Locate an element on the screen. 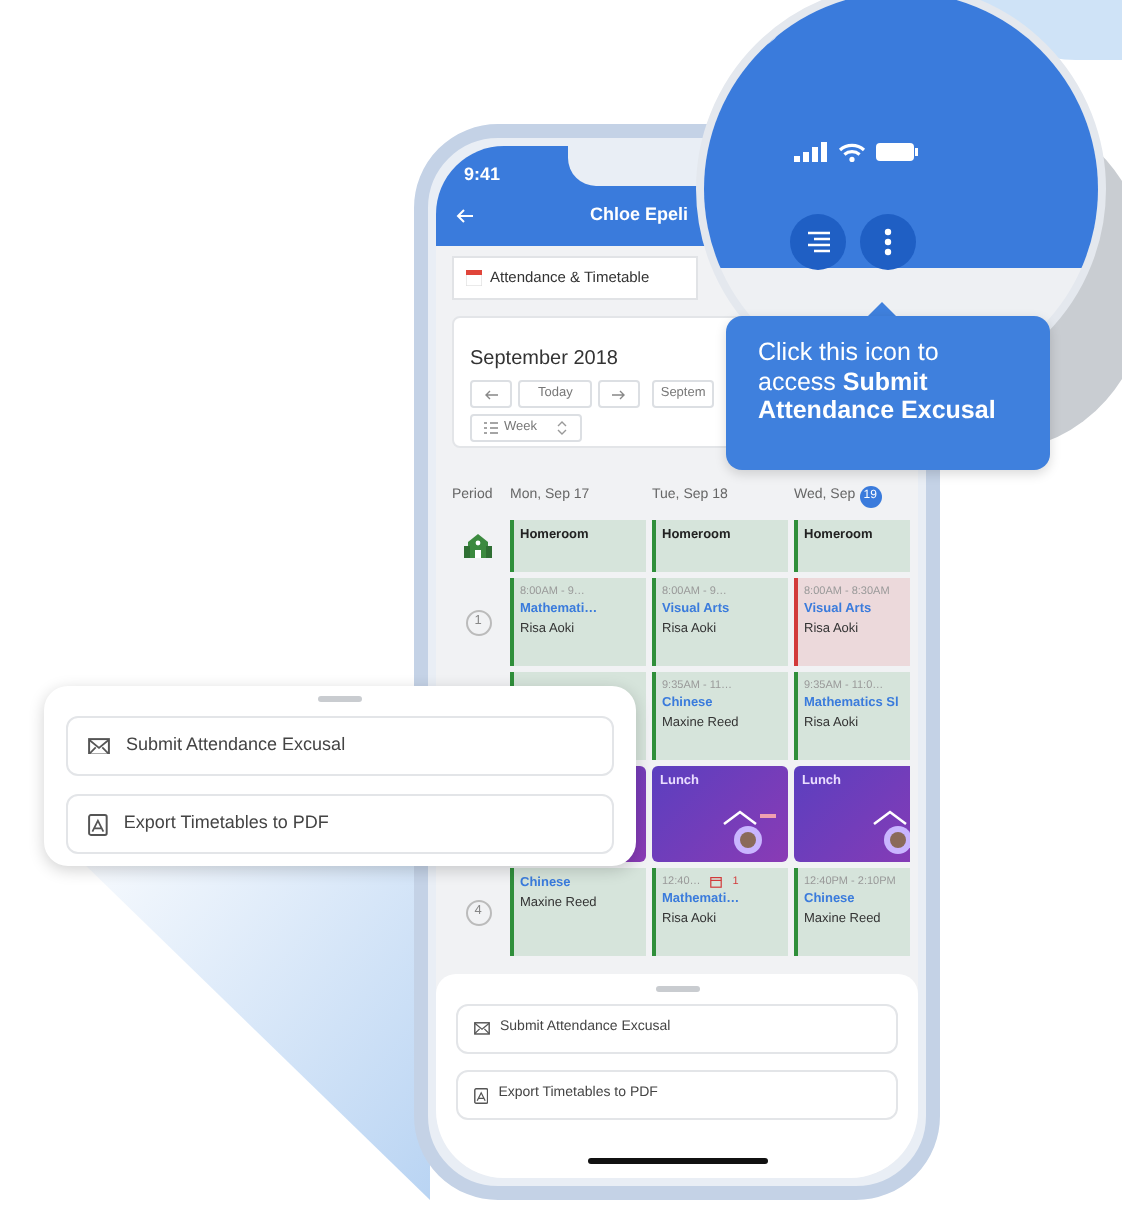 The width and height of the screenshot is (1122, 1206). month-label: September 2018 is located at coordinates (544, 360).